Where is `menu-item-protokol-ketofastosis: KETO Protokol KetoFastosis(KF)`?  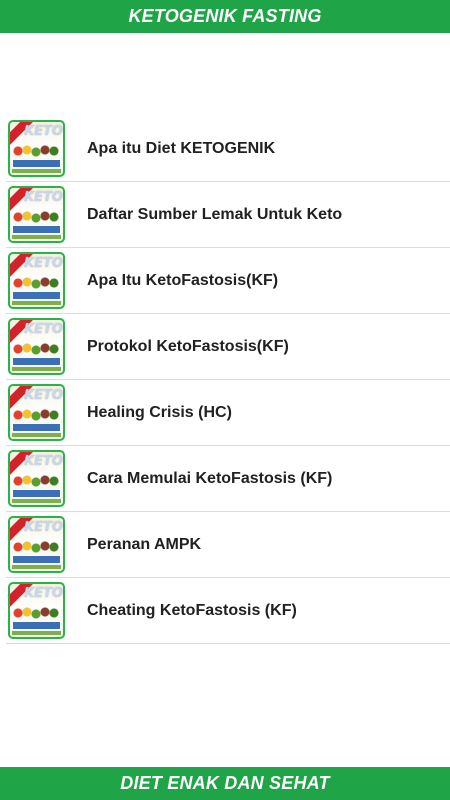 menu-item-protokol-ketofastosis: KETO Protokol KetoFastosis(KF) is located at coordinates (228, 347).